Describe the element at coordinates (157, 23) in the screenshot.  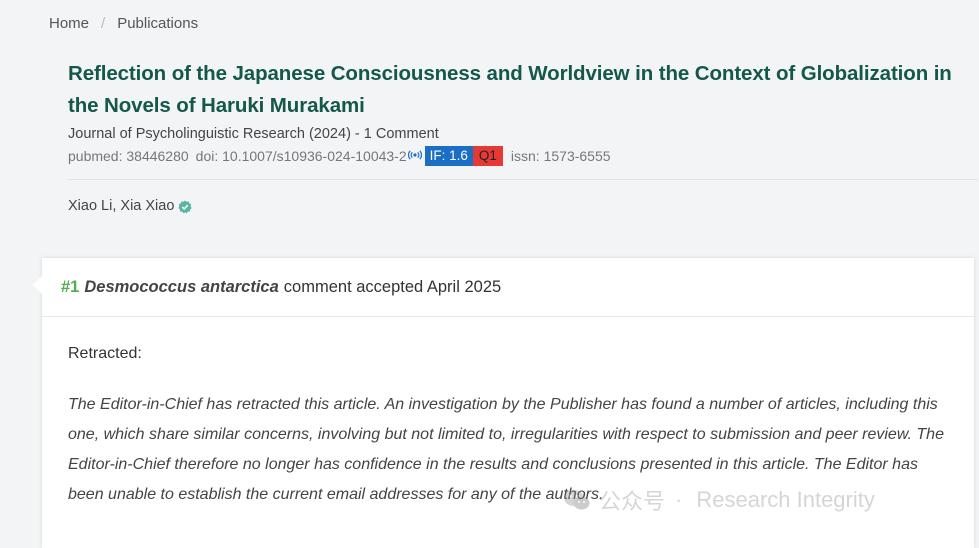
I see `breadcrumb-publications-link: Publications` at that location.